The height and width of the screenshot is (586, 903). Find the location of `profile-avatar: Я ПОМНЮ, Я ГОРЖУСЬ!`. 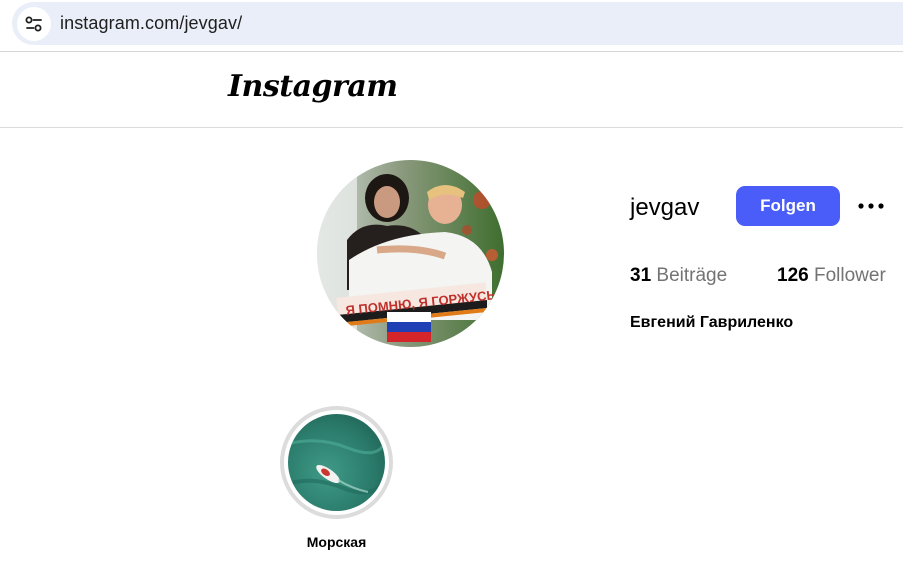

profile-avatar: Я ПОМНЮ, Я ГОРЖУСЬ! is located at coordinates (410, 253).